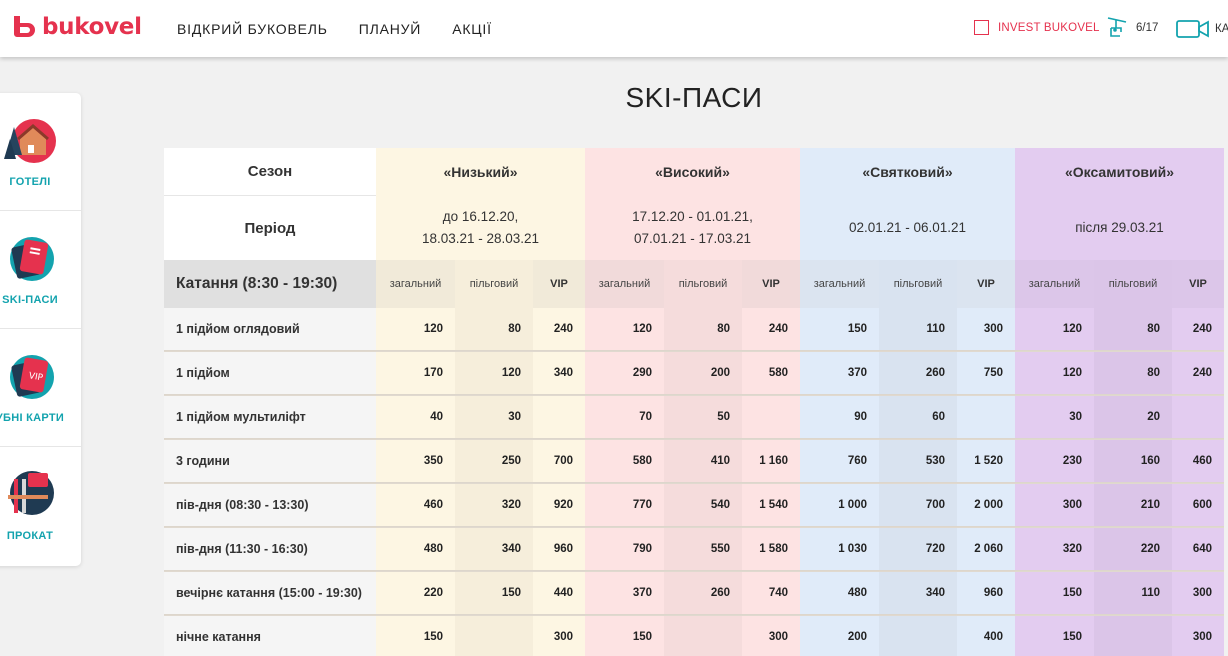 The image size is (1228, 656). What do you see at coordinates (390, 29) in the screenshot?
I see `nav-item-plan: ПЛАНУЙ` at bounding box center [390, 29].